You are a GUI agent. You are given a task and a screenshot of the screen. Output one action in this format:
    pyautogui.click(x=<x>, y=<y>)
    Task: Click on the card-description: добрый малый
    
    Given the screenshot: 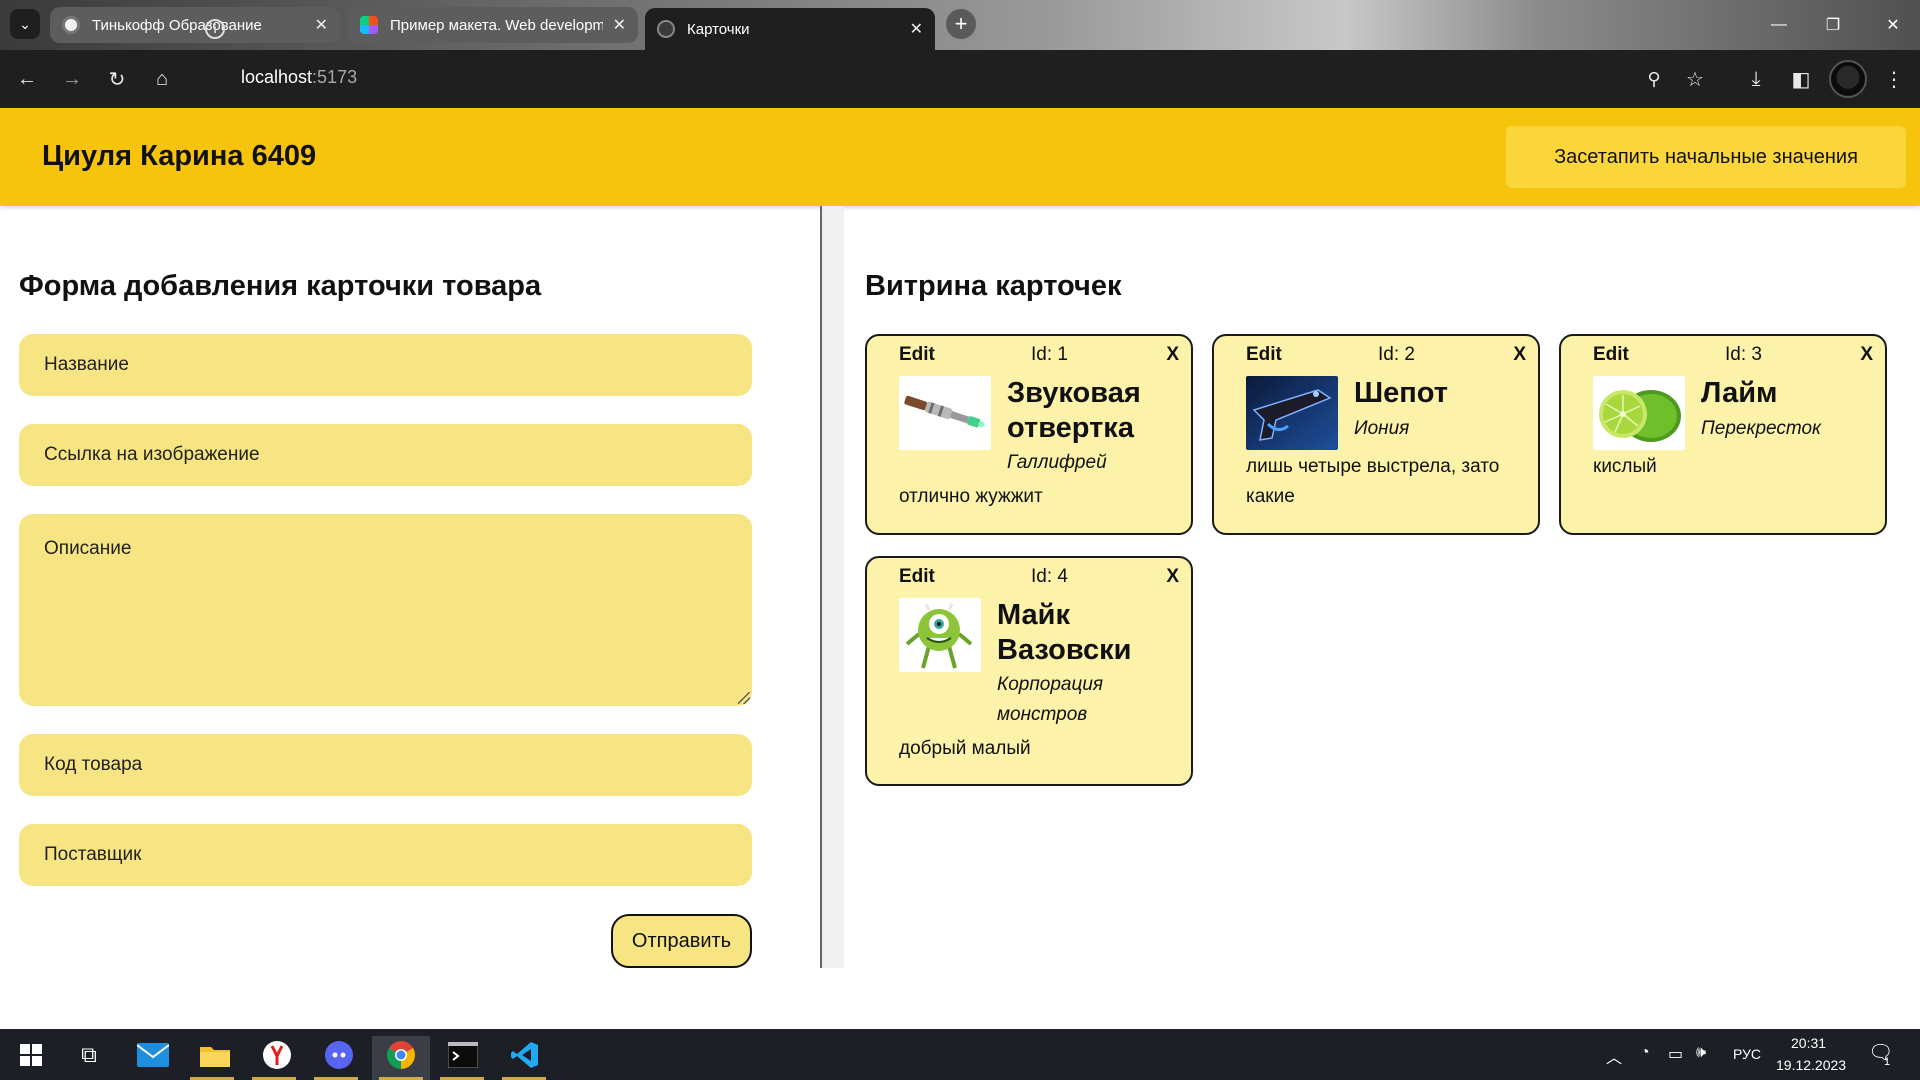 What is the action you would take?
    pyautogui.click(x=965, y=748)
    